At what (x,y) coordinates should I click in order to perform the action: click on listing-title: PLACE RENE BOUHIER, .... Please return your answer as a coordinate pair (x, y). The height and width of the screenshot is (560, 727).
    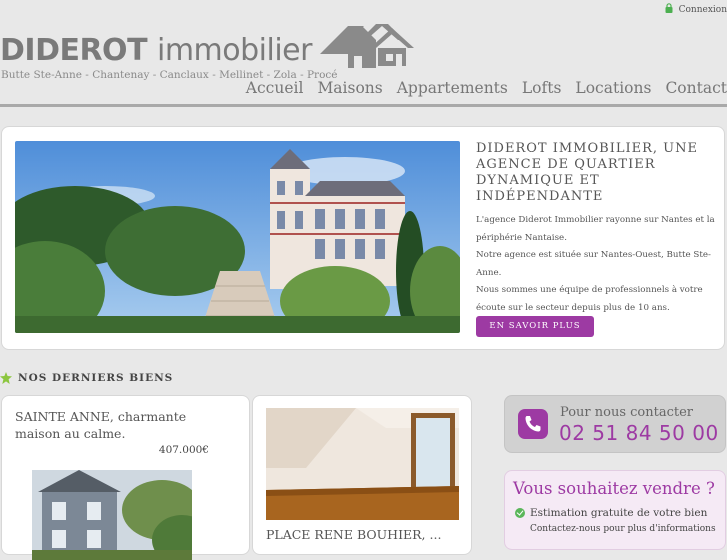
    Looking at the image, I should click on (353, 534).